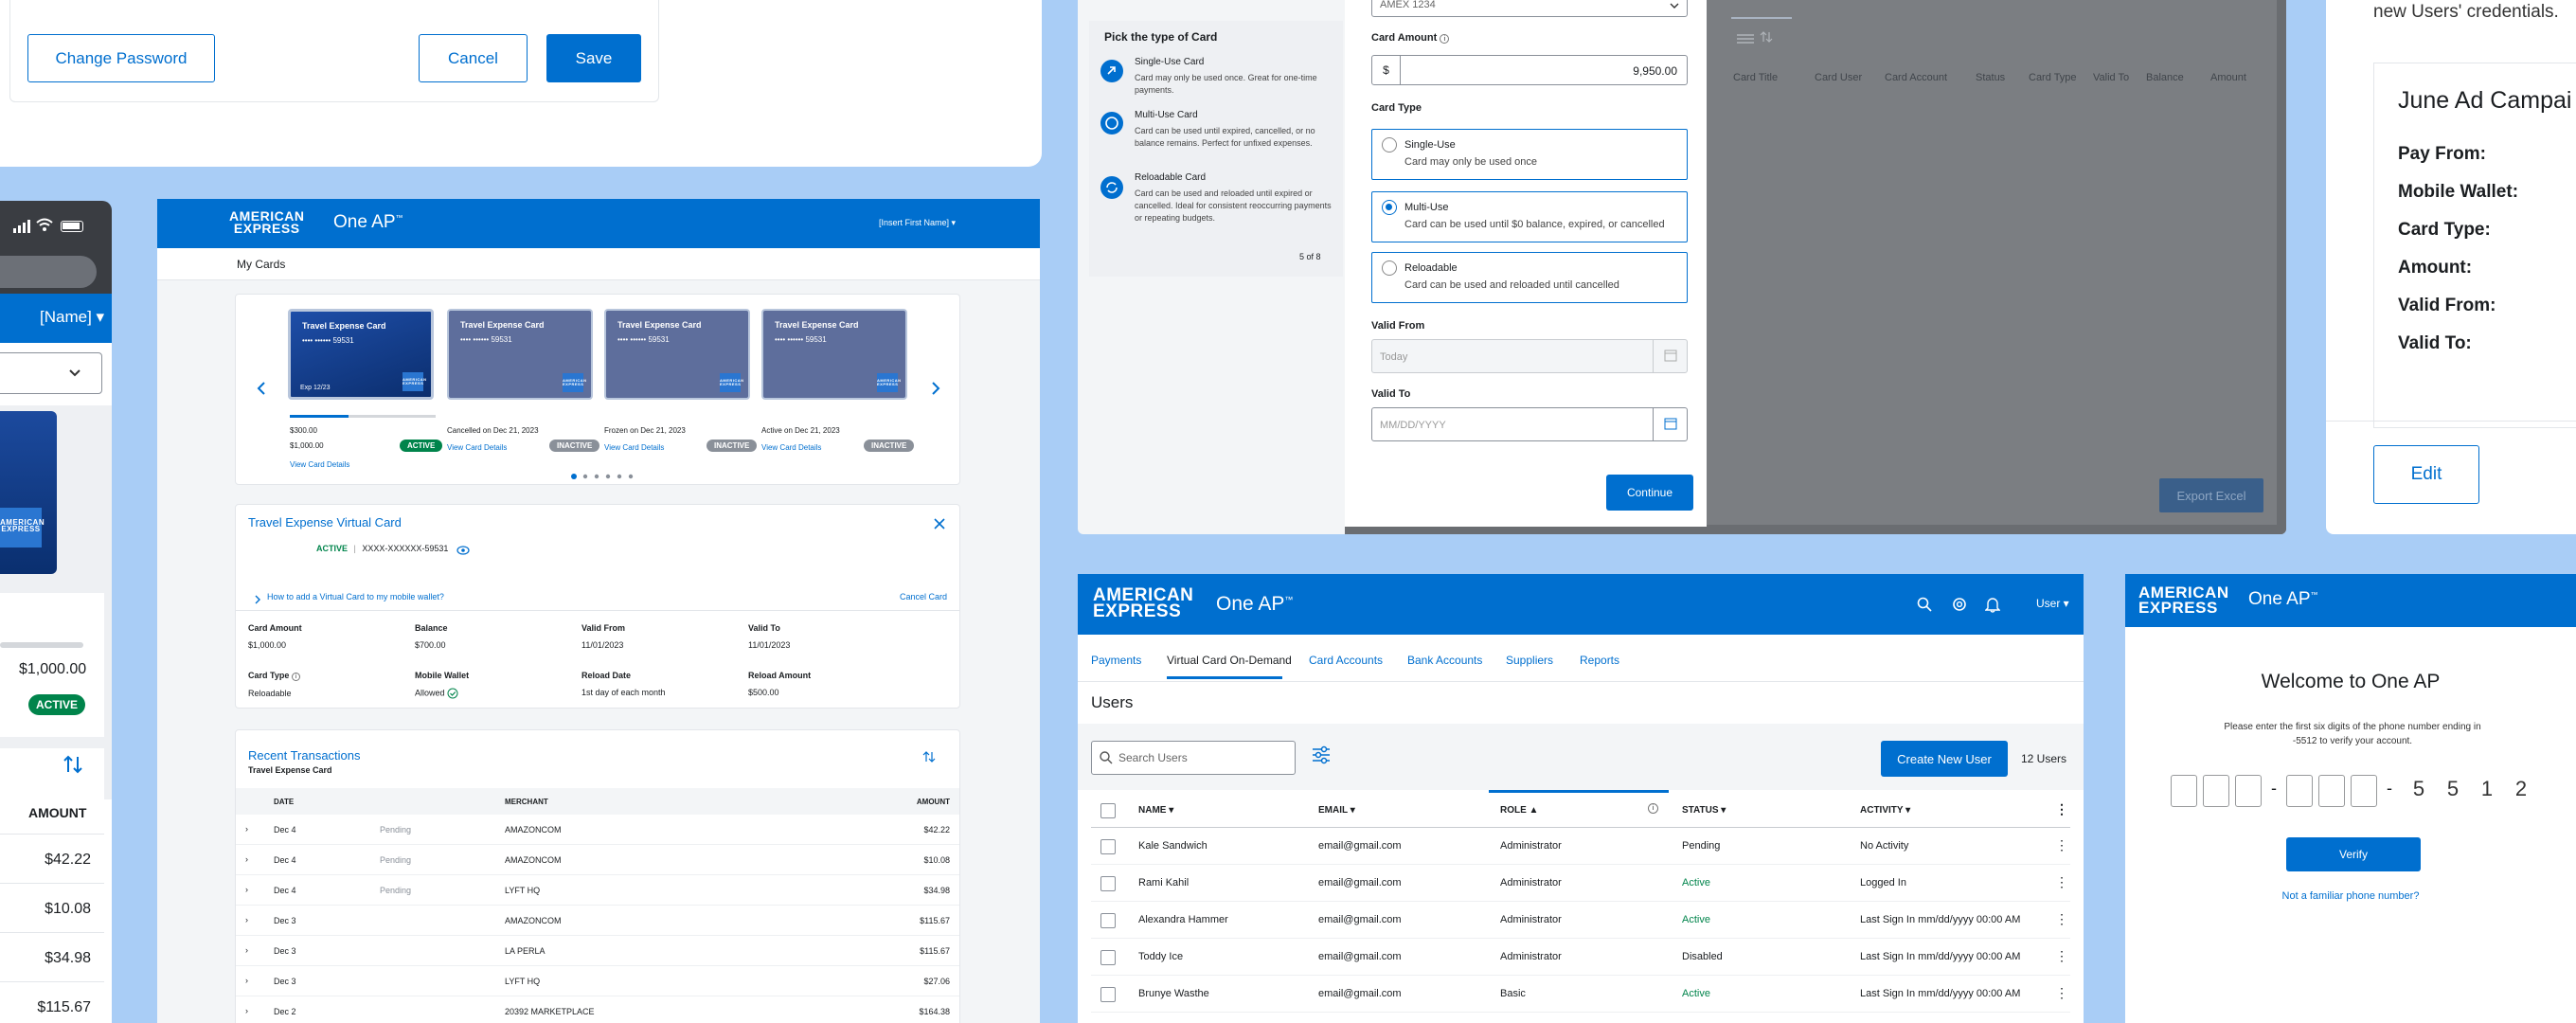 This screenshot has width=2576, height=1023. Describe the element at coordinates (526, 802) in the screenshot. I see `col-merchant: MERCHANT` at that location.